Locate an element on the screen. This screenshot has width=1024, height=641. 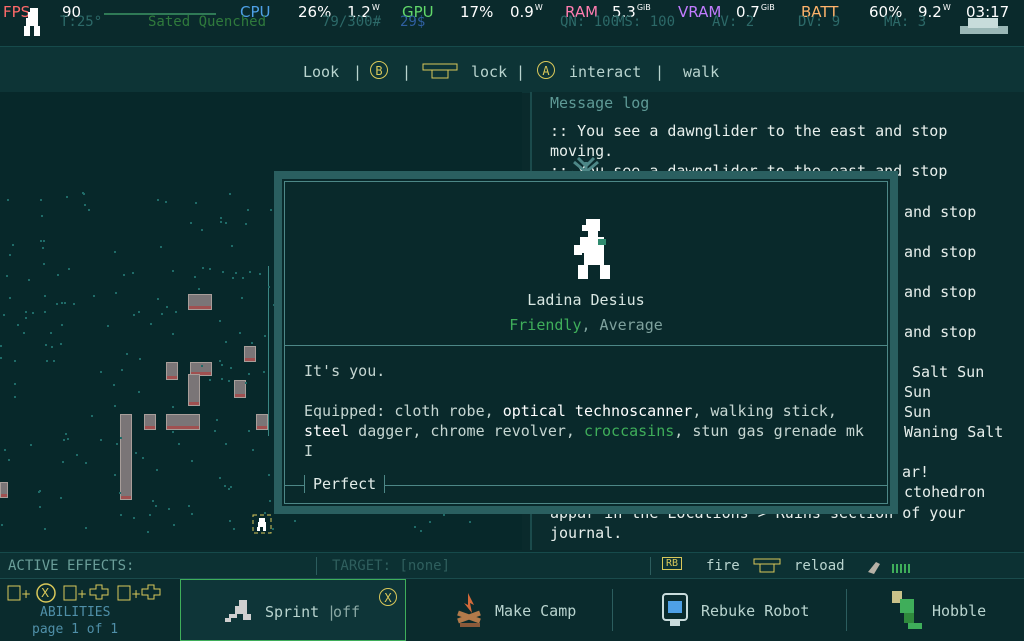
hobble-icon is located at coordinates (907, 610).